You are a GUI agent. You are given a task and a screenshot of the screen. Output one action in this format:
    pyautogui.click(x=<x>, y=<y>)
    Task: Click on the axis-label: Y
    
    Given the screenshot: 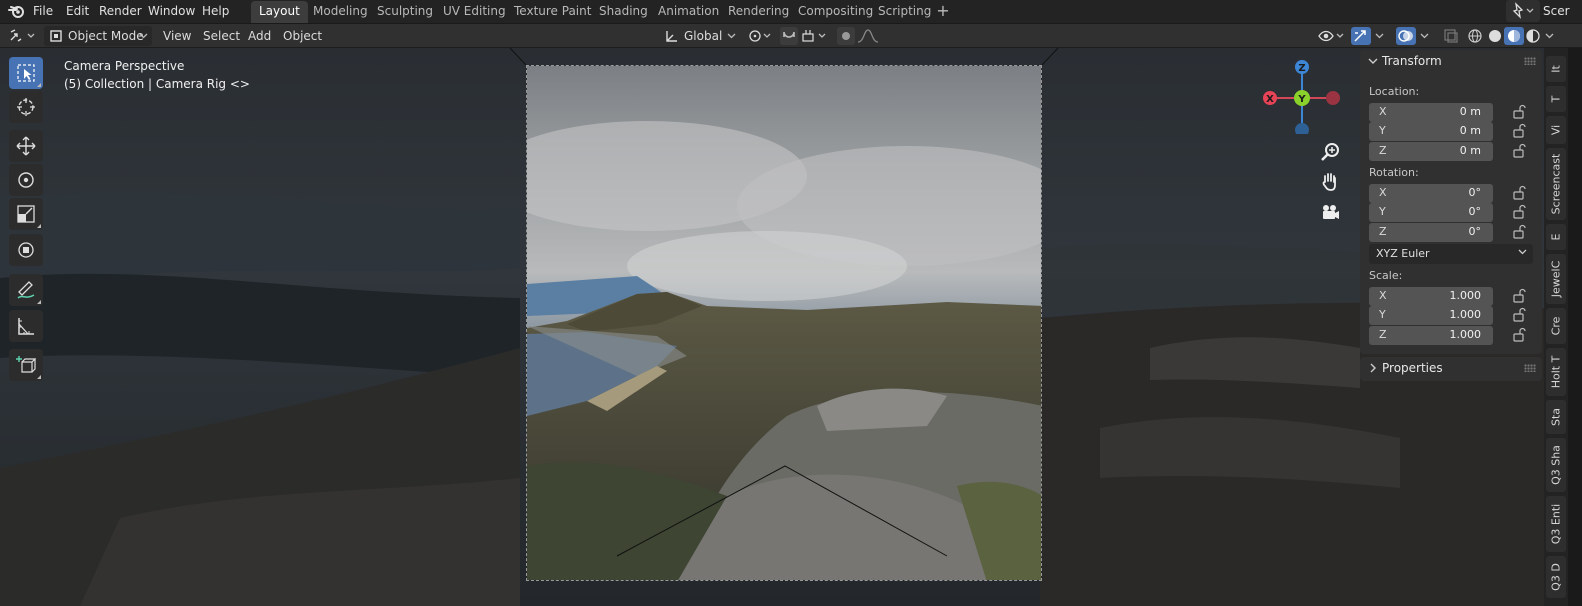 What is the action you would take?
    pyautogui.click(x=1382, y=130)
    